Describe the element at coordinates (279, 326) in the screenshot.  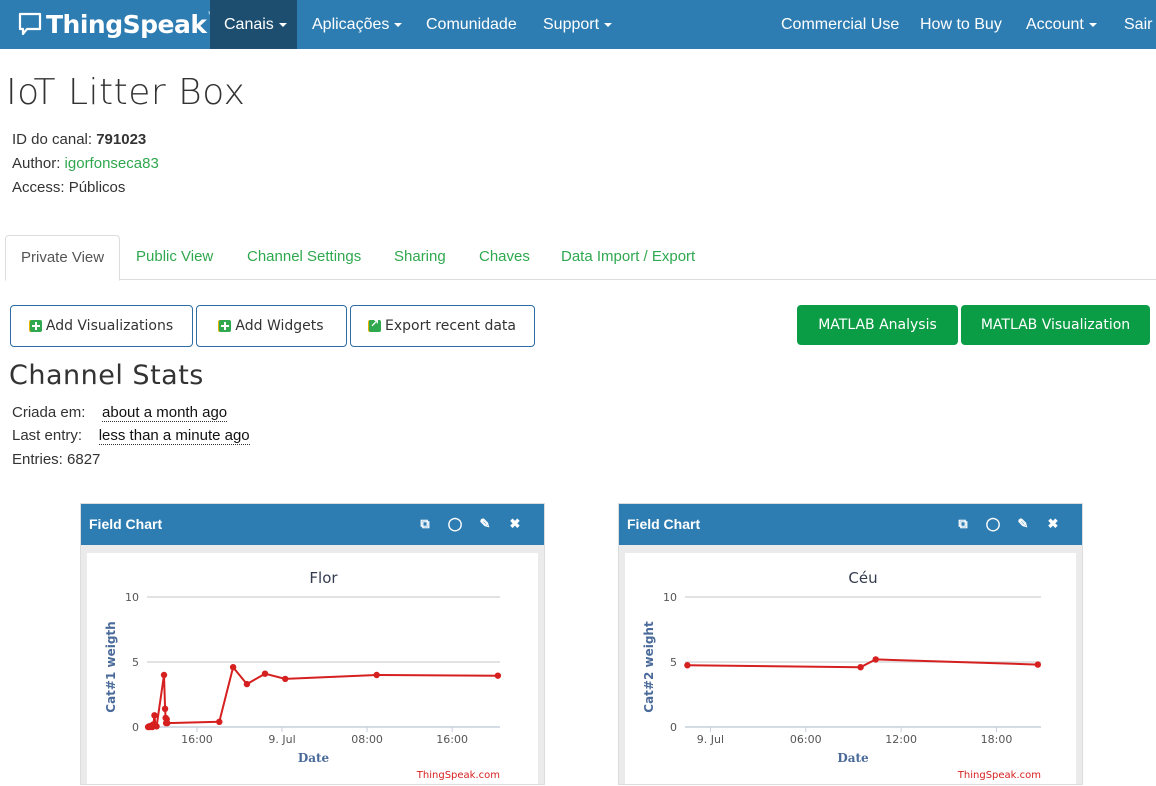
I see `button-label: Add Widgets` at that location.